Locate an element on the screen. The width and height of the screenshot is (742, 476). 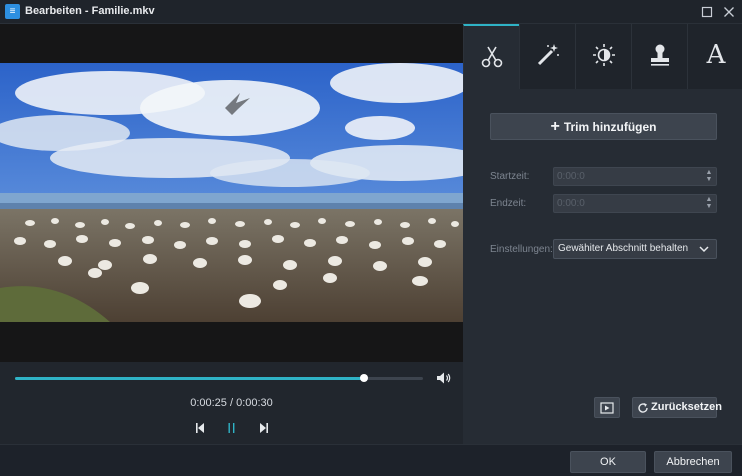
volume-icon is located at coordinates (444, 378).